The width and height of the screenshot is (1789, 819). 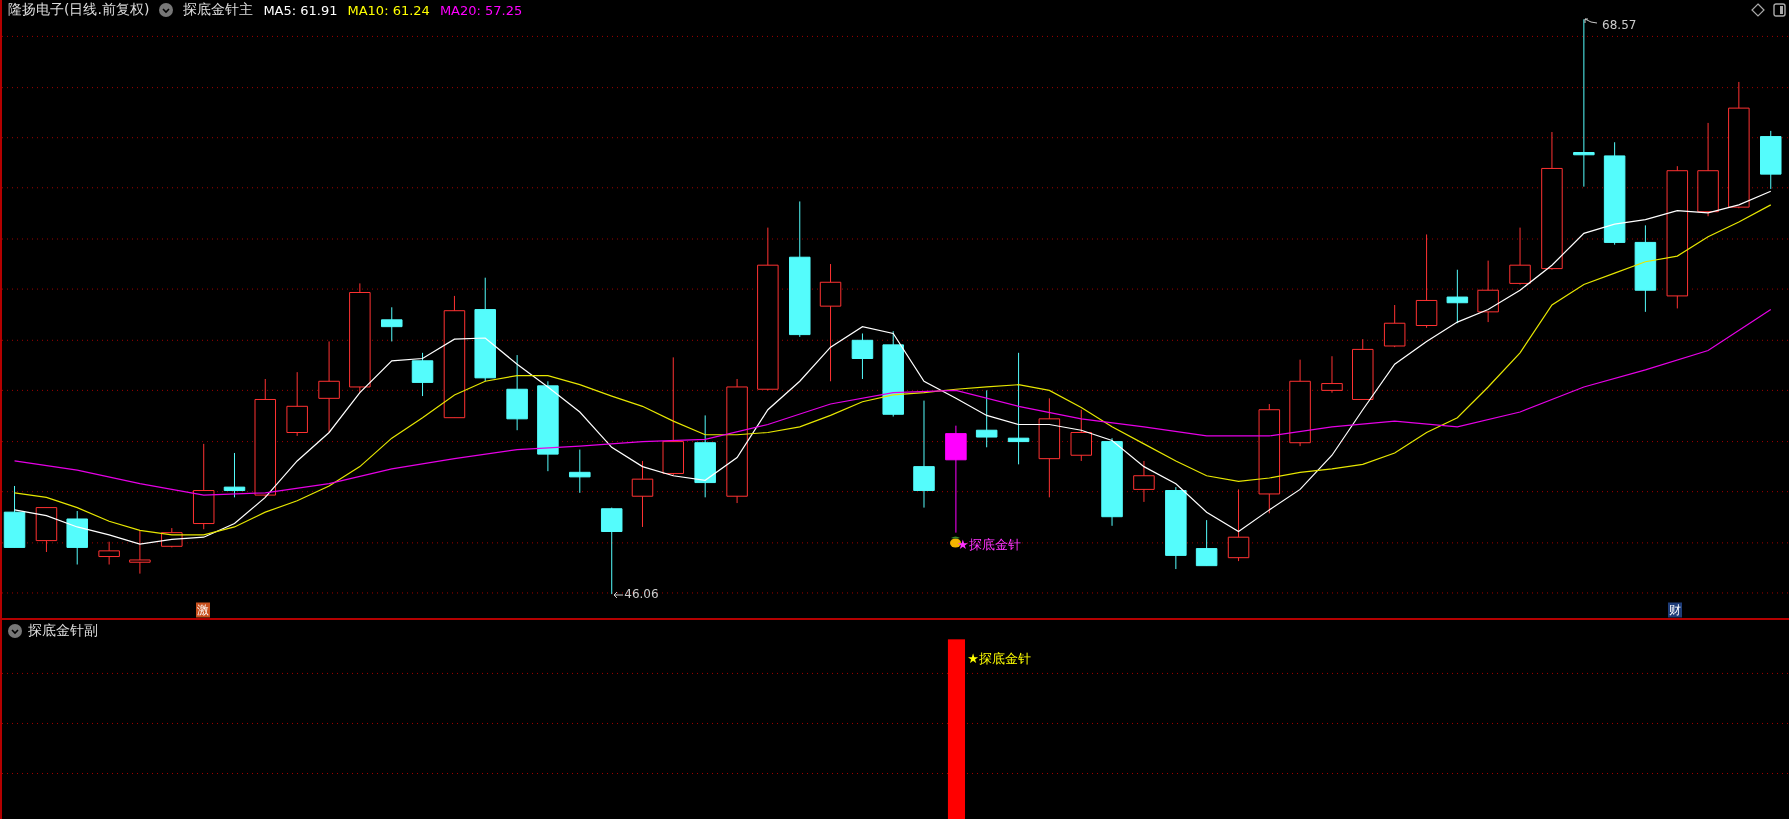 I want to click on sub-indicator-name: 探底金针副, so click(x=63, y=631).